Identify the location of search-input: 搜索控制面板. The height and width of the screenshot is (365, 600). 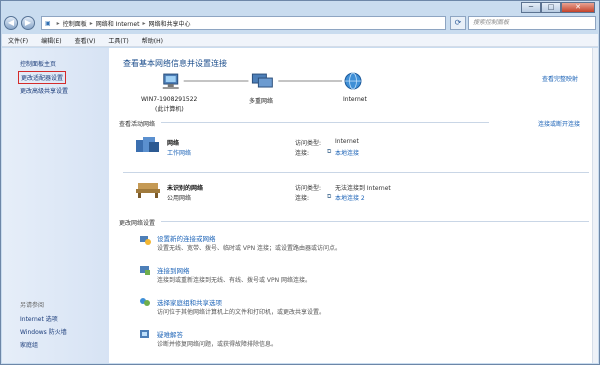
(532, 23).